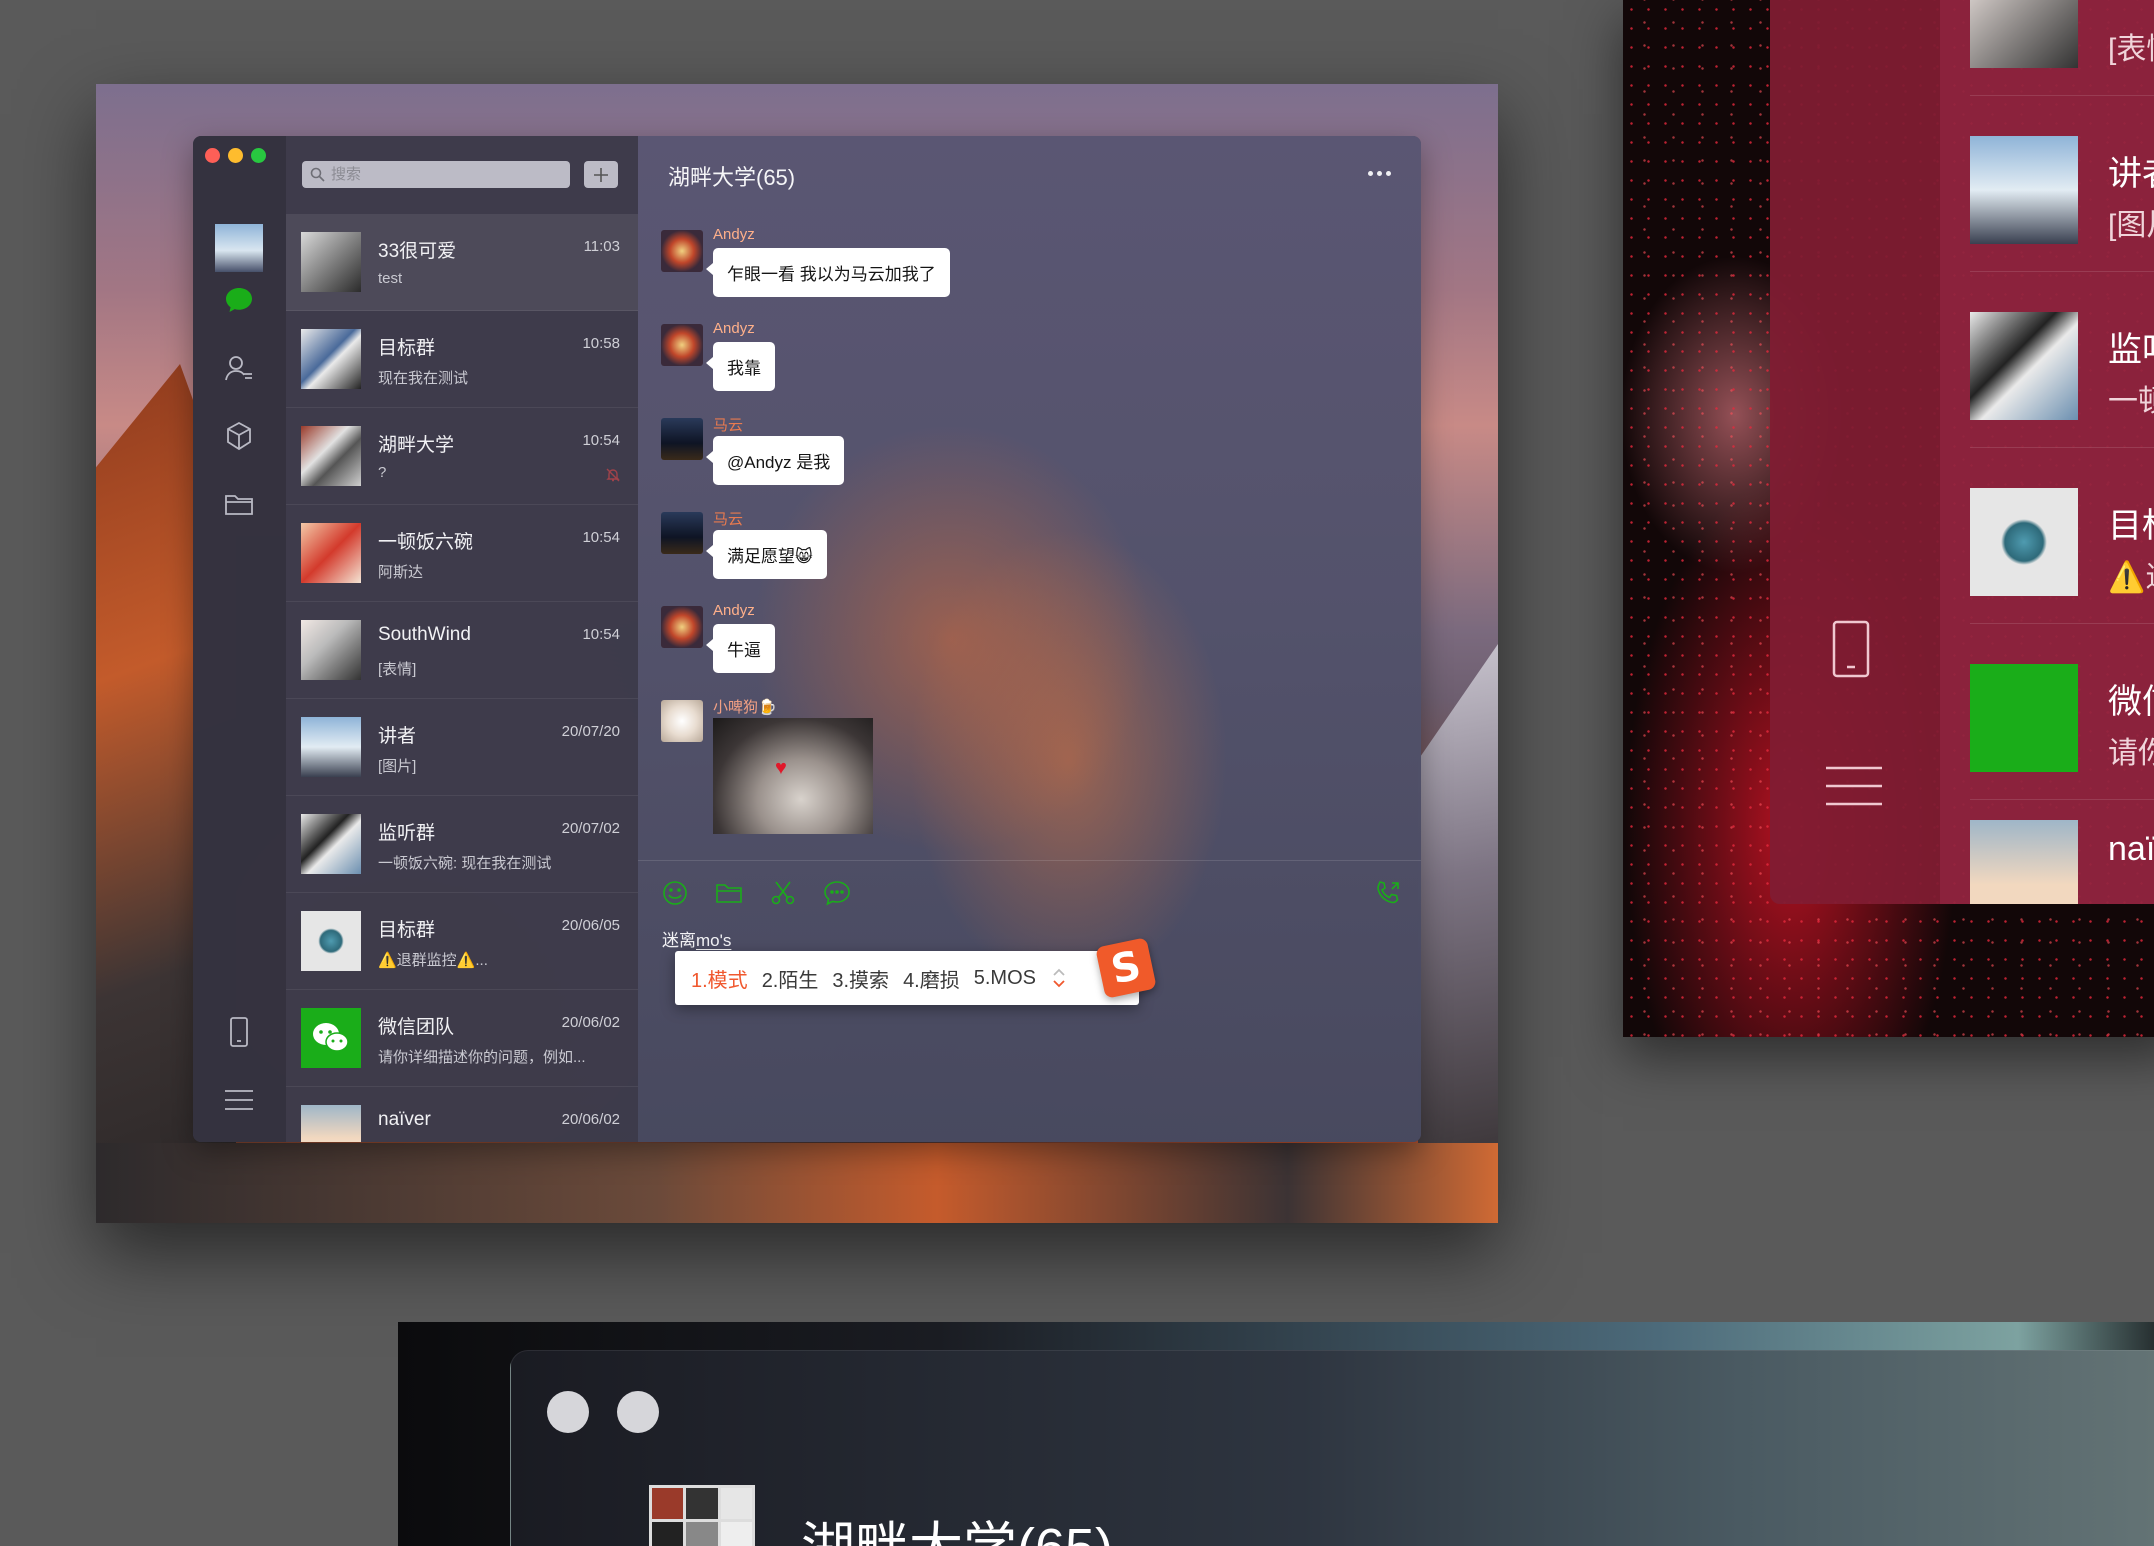 The height and width of the screenshot is (1546, 2154). I want to click on conversation-preview: [图片], so click(397, 766).